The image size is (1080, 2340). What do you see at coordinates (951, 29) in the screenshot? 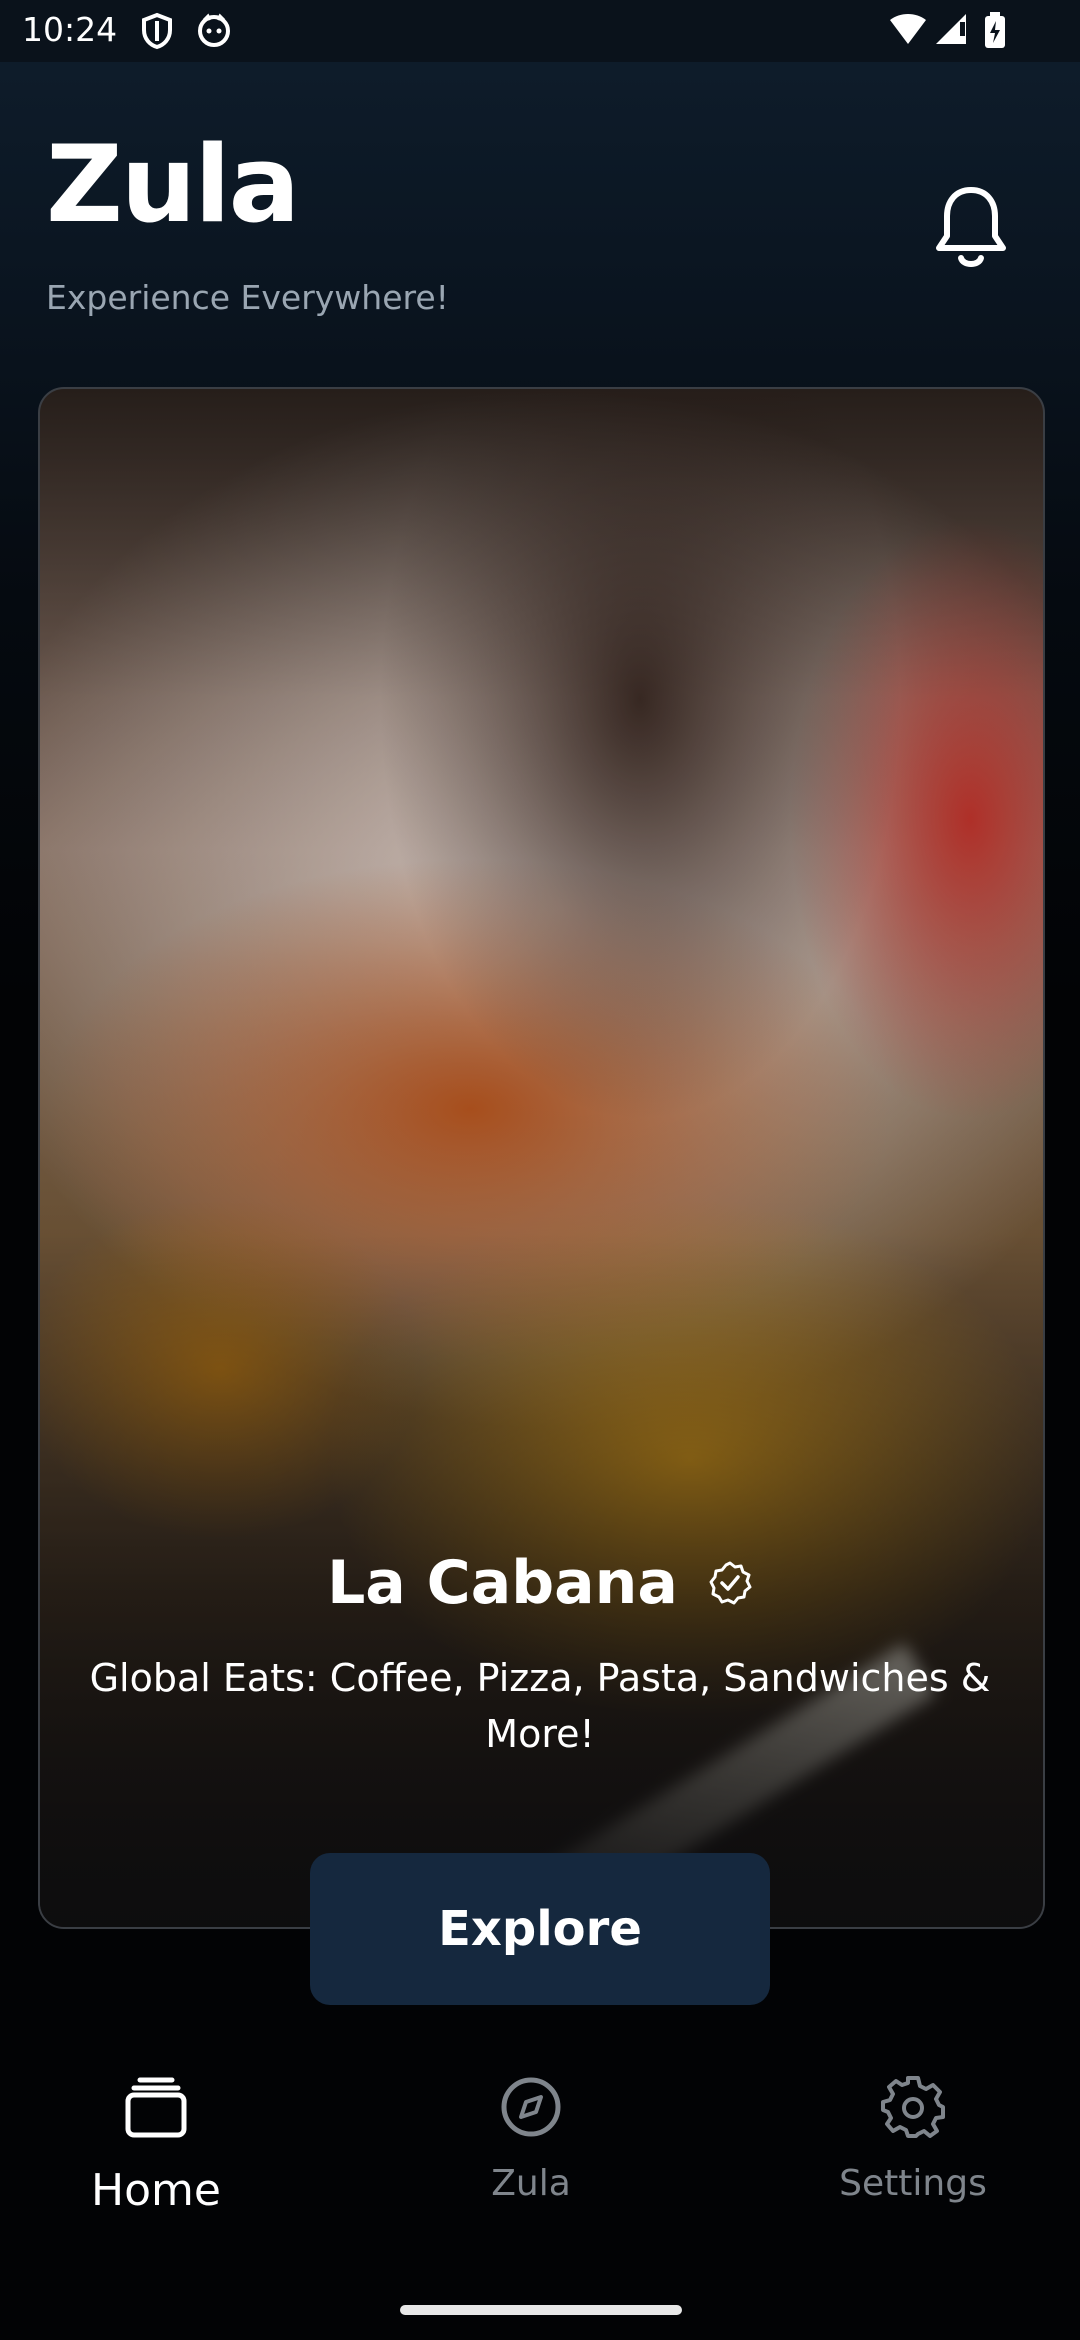
I see `signal-icon` at bounding box center [951, 29].